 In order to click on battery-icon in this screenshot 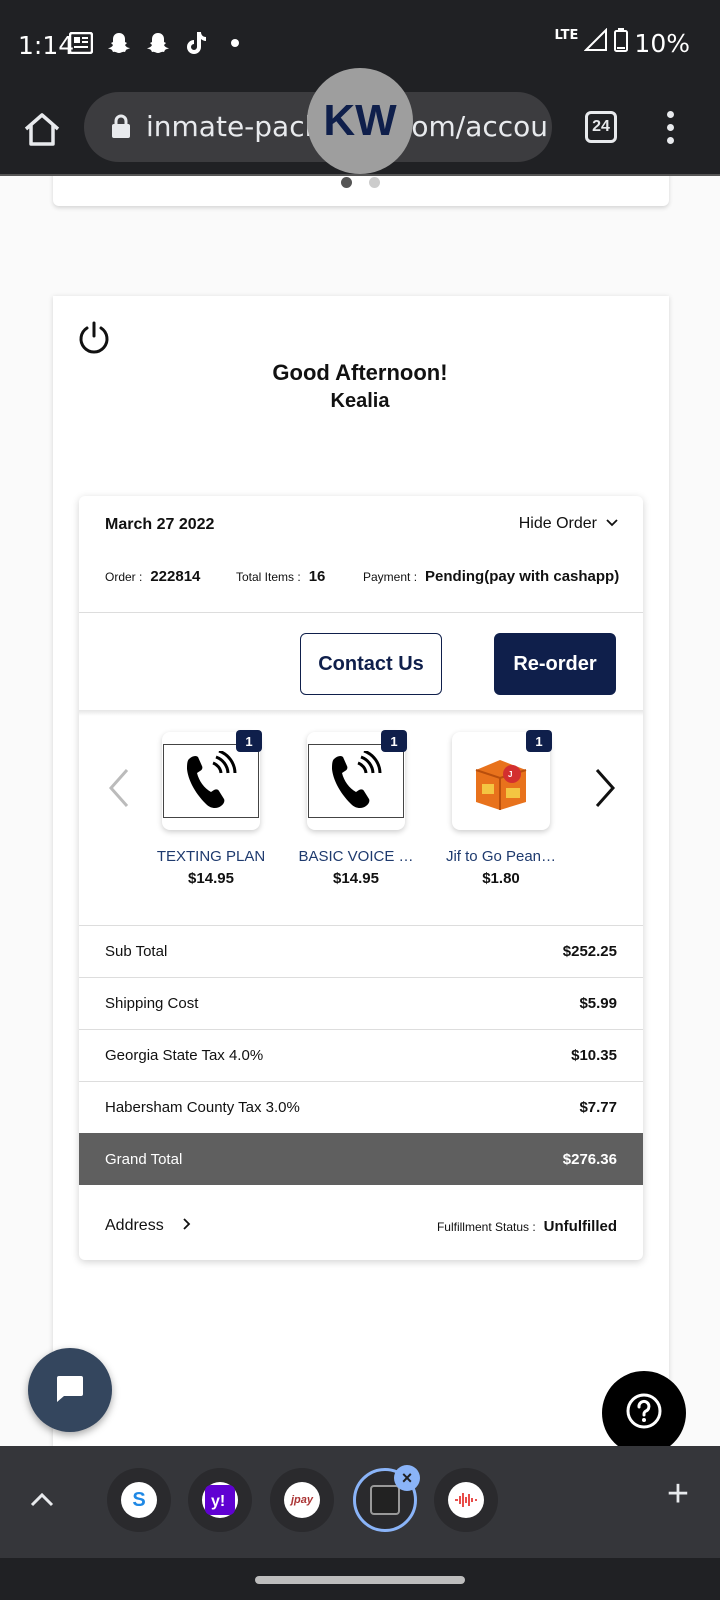, I will do `click(621, 43)`.